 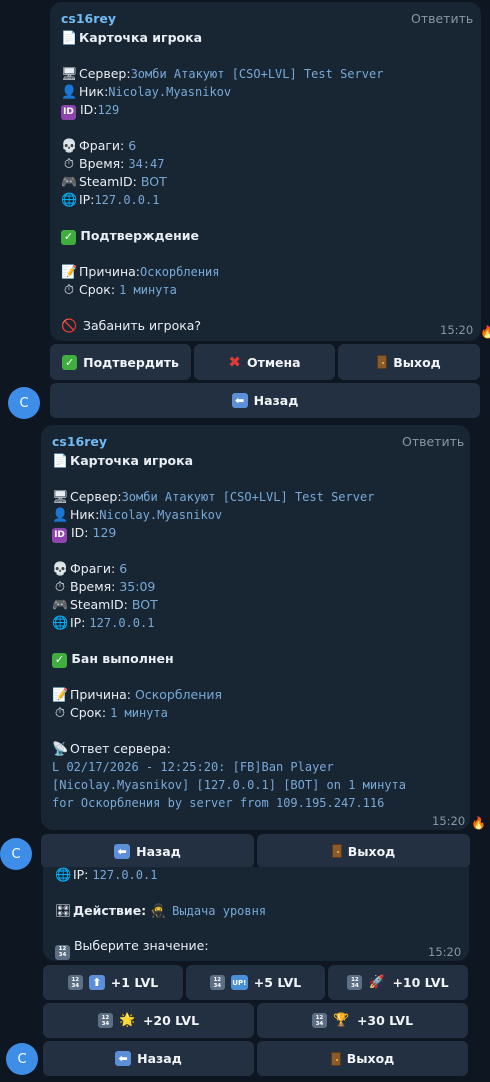 I want to click on prohibited-icon: 🚫, so click(x=69, y=326).